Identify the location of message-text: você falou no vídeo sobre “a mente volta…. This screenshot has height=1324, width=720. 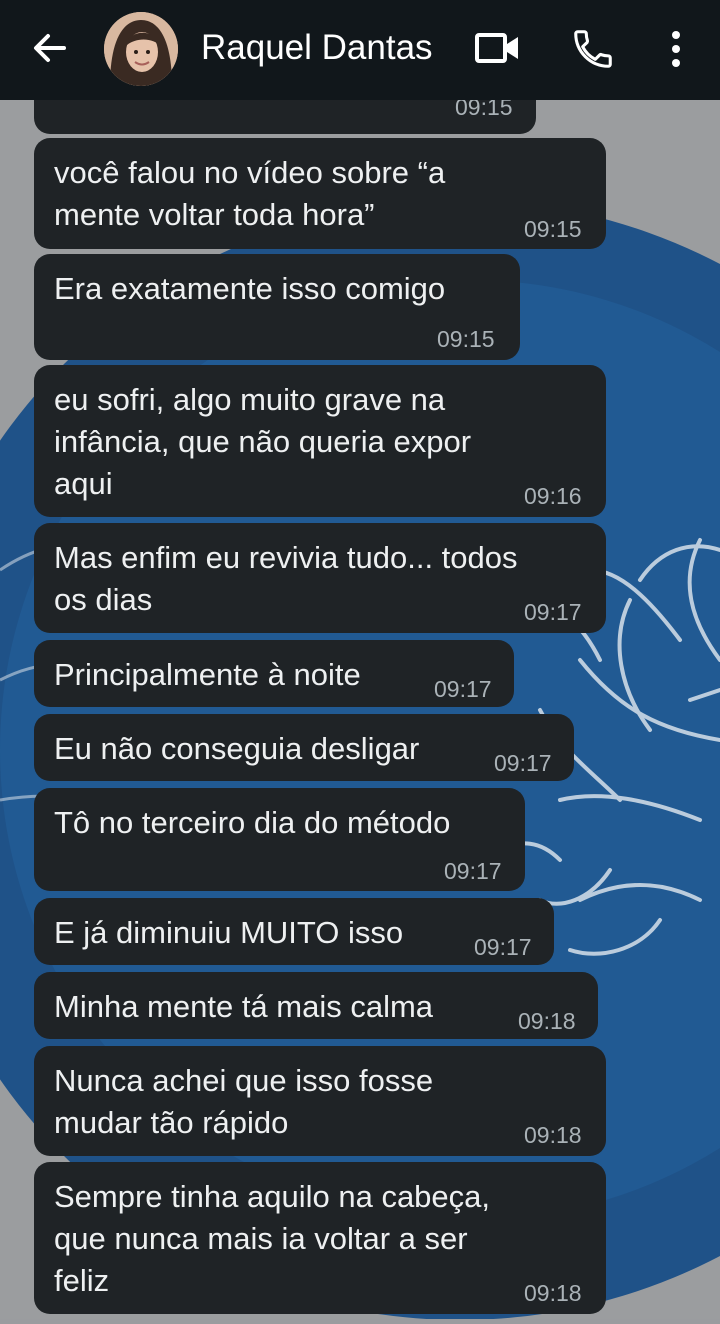
(250, 193).